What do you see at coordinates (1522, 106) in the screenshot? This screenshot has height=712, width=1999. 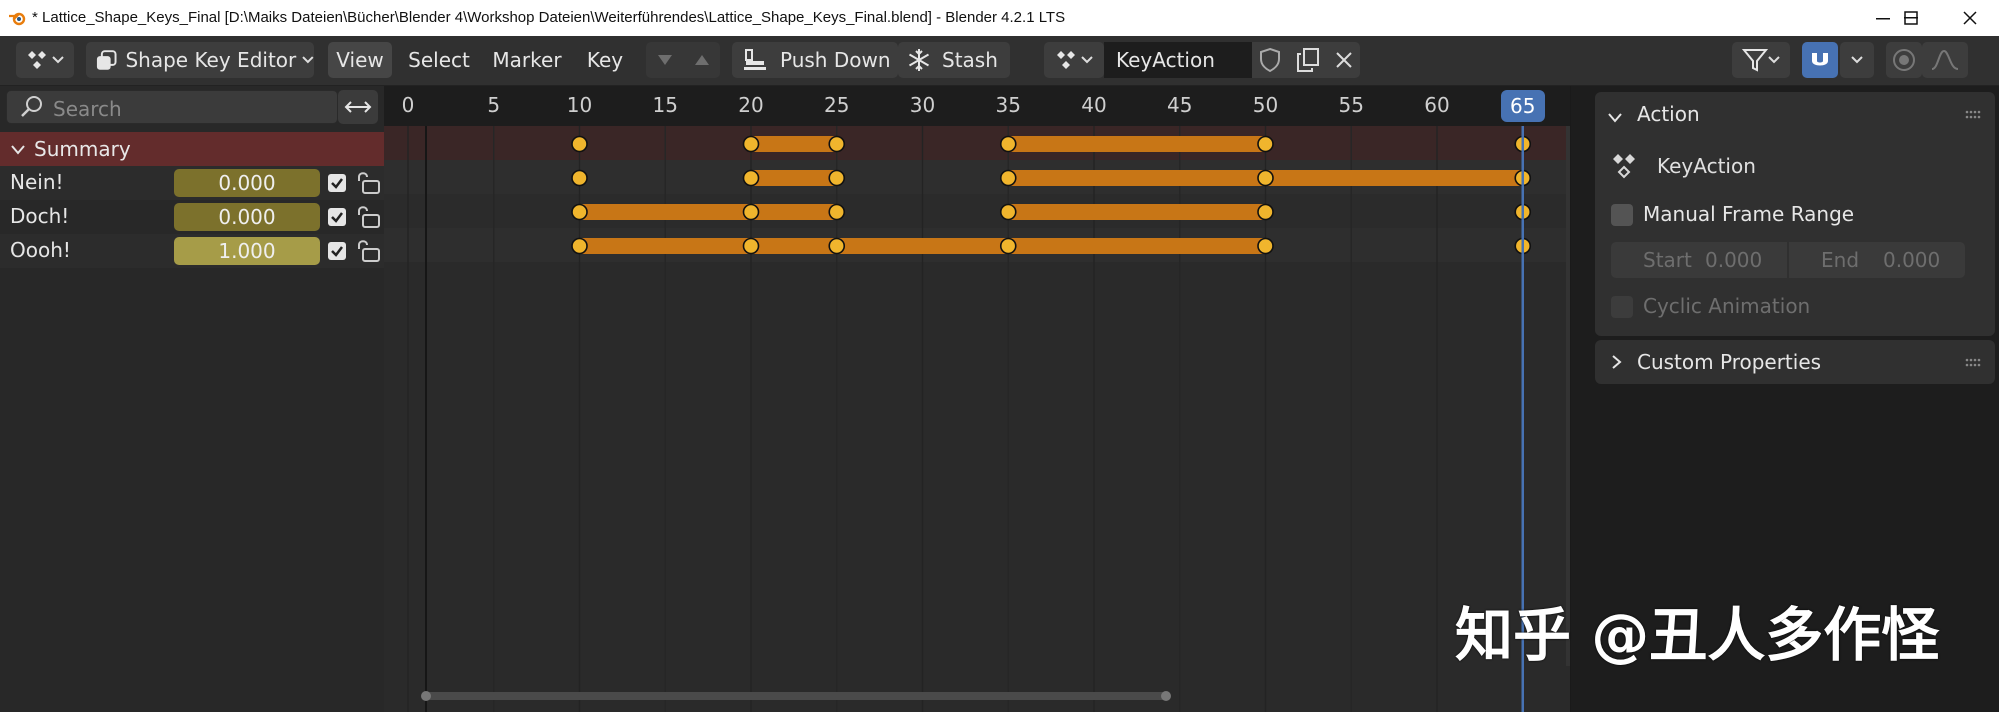 I see `current-frame-indicator: 65` at bounding box center [1522, 106].